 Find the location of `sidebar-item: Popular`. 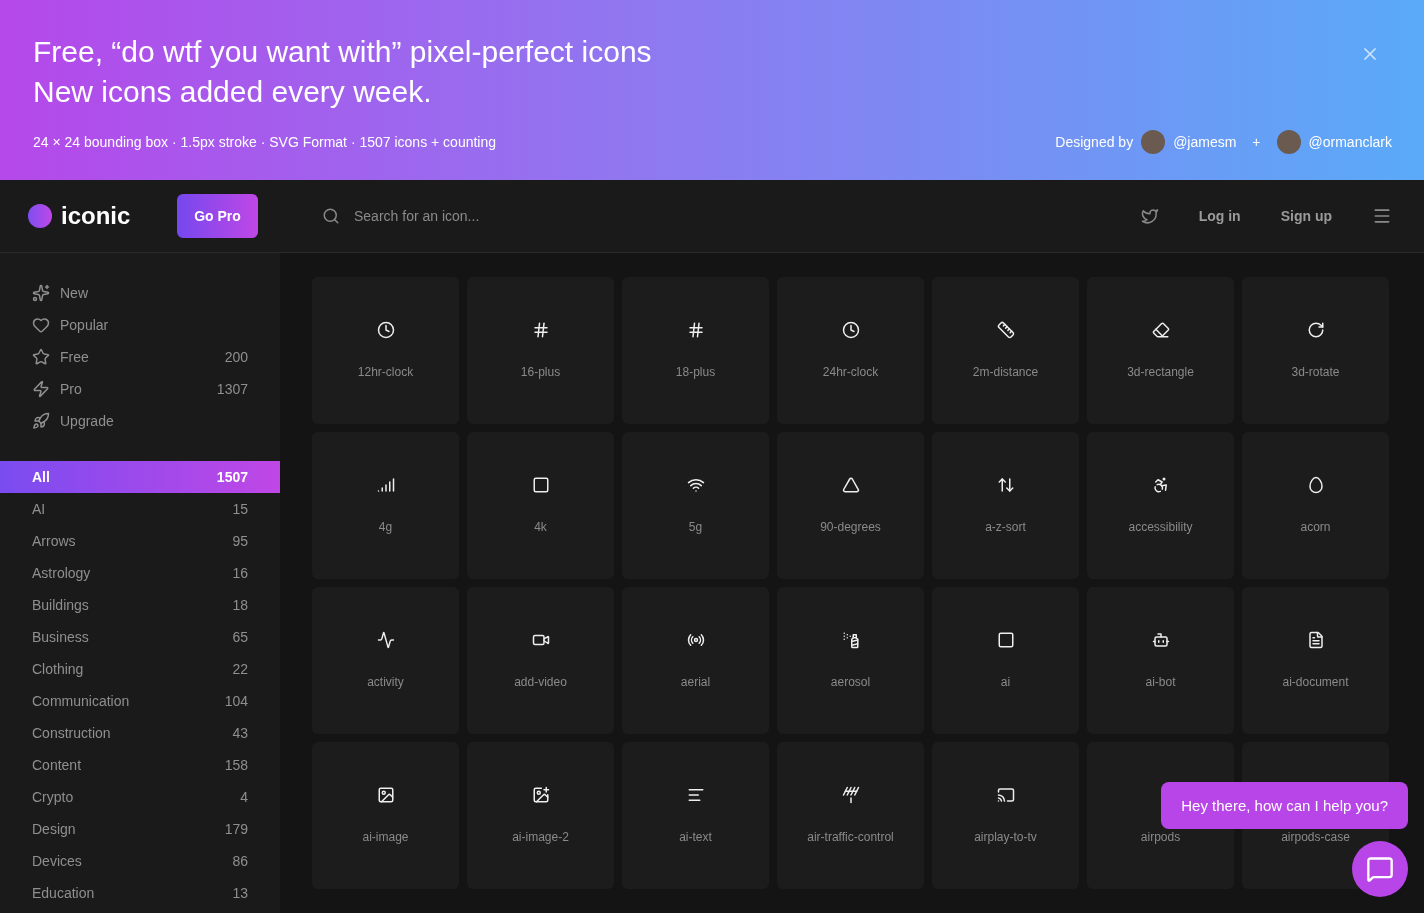

sidebar-item: Popular is located at coordinates (140, 325).